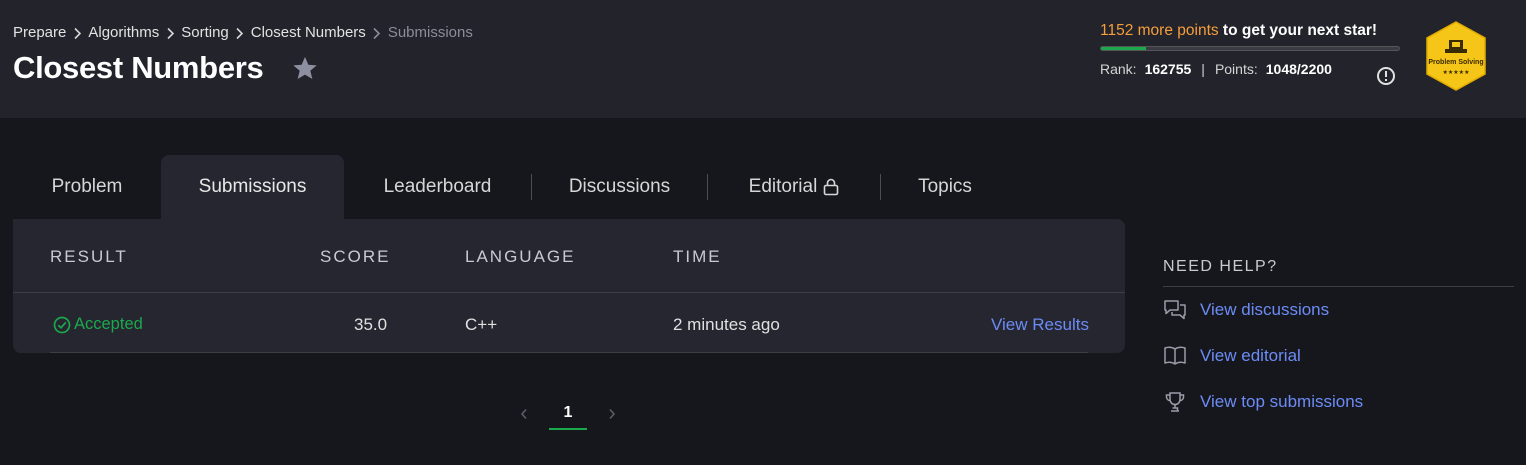 The height and width of the screenshot is (465, 1526). I want to click on tab-editorial: Editorial, so click(794, 187).